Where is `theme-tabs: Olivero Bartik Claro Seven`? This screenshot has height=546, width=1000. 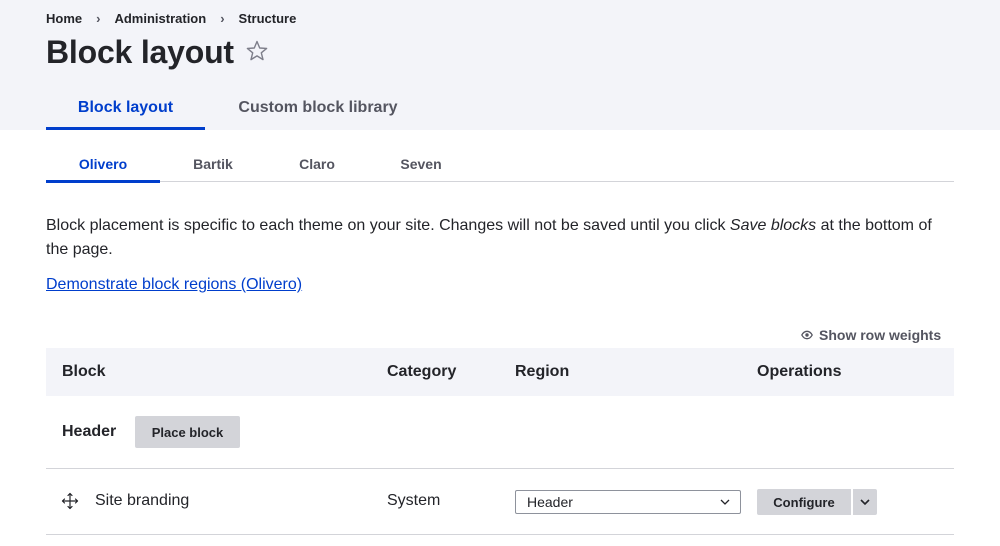
theme-tabs: Olivero Bartik Claro Seven is located at coordinates (500, 164).